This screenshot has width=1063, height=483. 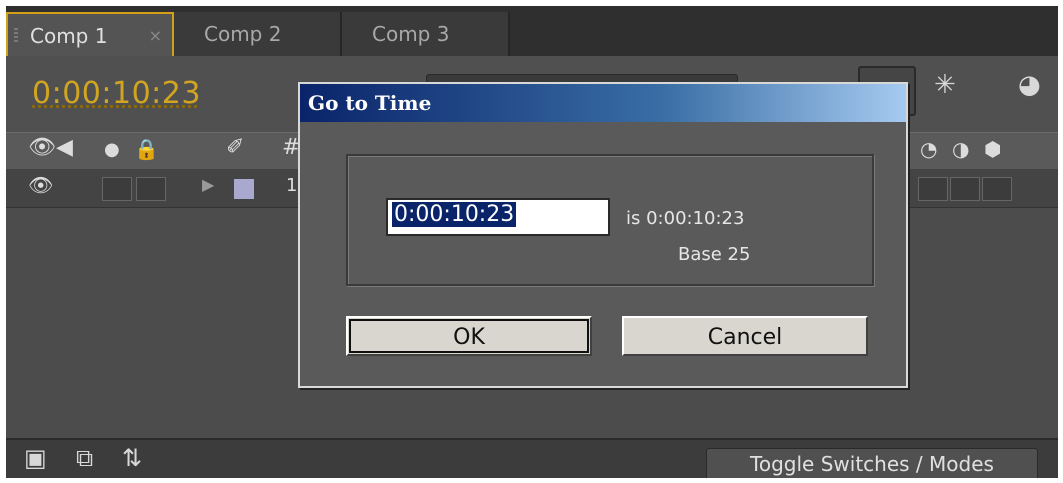 What do you see at coordinates (454, 214) in the screenshot?
I see `time-input-value: 0:00:10:23` at bounding box center [454, 214].